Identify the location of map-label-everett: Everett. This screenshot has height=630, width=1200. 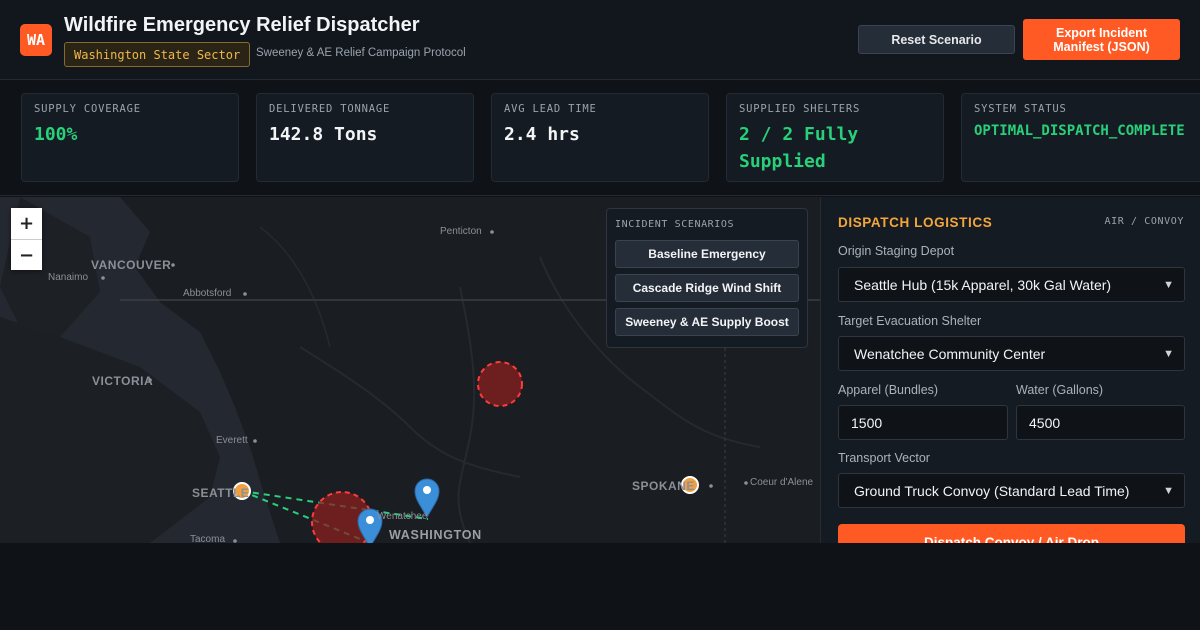
(232, 440).